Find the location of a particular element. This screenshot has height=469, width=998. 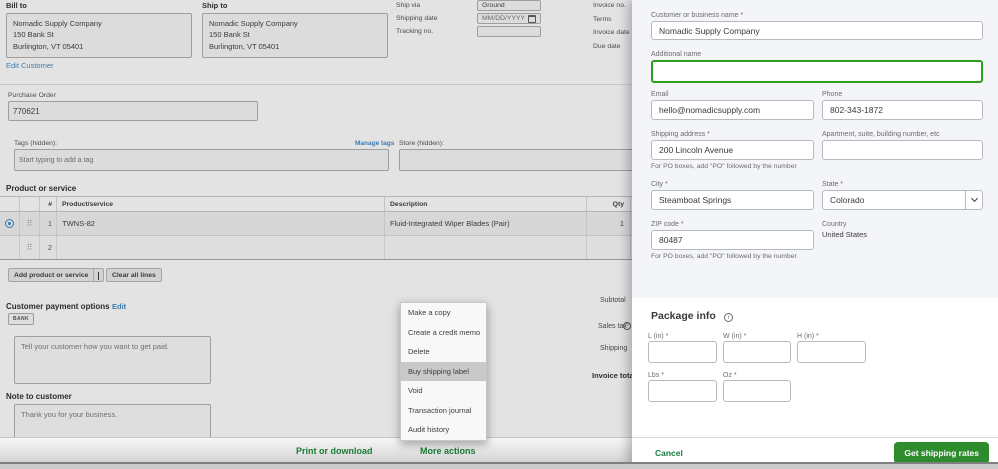

cancel-button: Cancel is located at coordinates (669, 453).